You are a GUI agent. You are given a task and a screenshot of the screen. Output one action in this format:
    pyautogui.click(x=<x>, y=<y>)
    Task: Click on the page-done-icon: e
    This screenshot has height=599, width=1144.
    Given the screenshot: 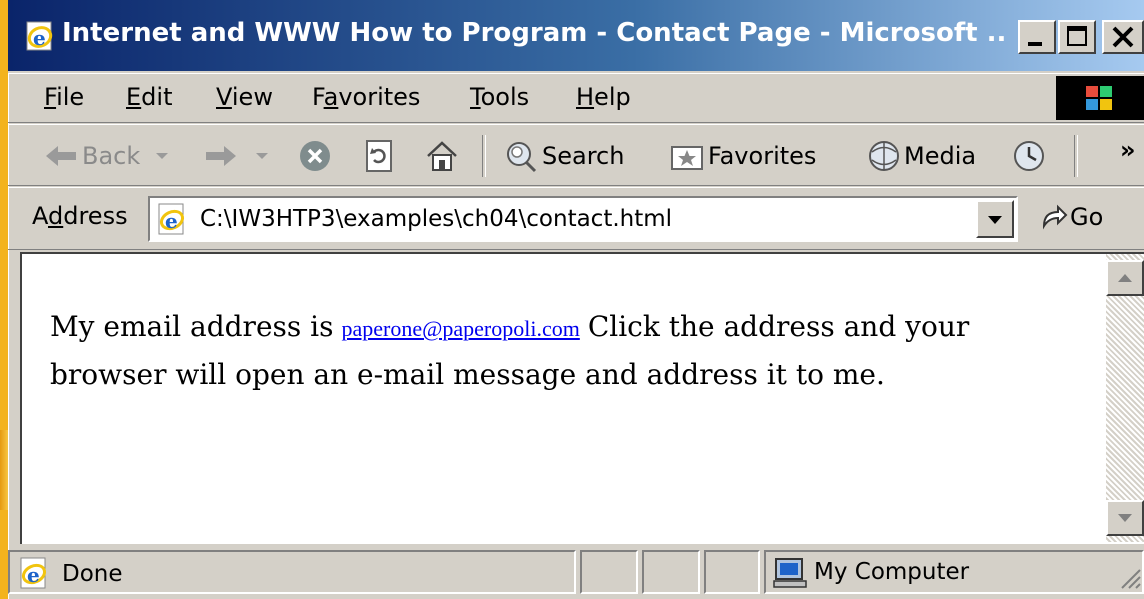 What is the action you would take?
    pyautogui.click(x=33, y=573)
    